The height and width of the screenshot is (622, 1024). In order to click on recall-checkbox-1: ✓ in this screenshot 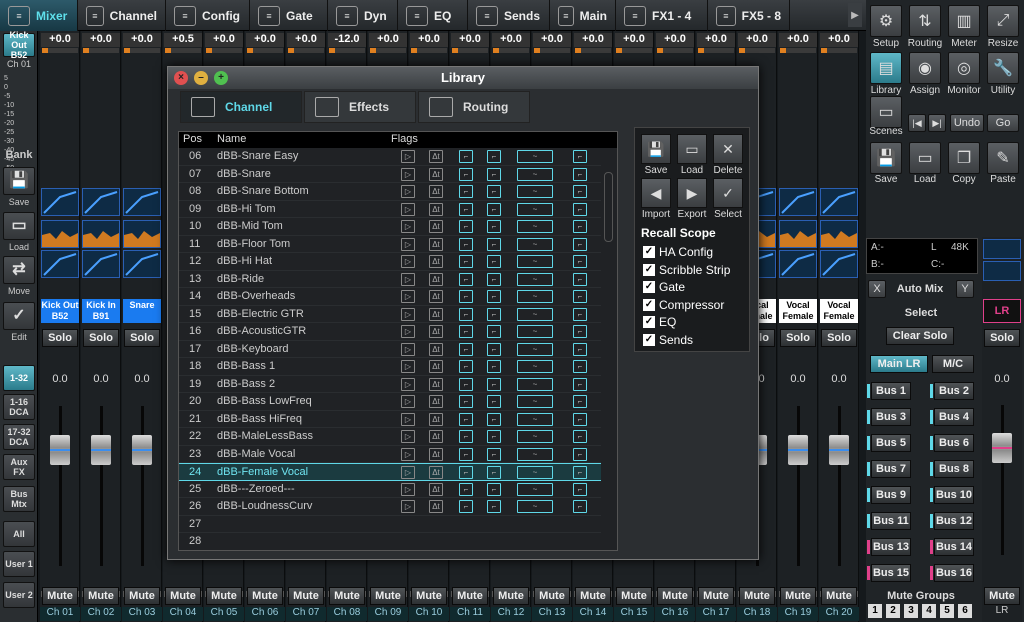, I will do `click(649, 269)`.